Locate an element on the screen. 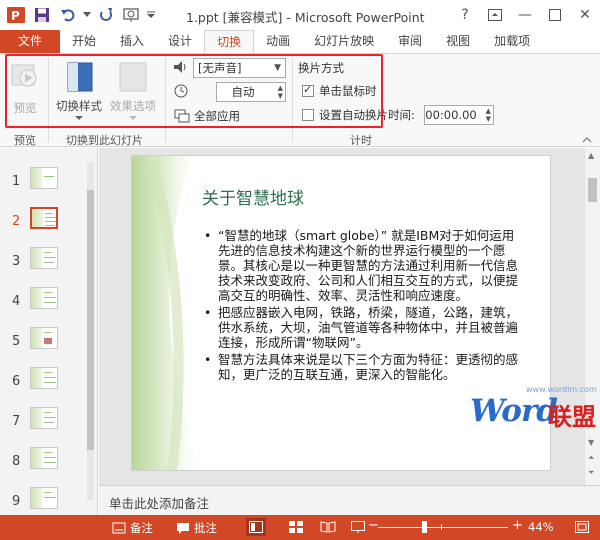  notes-pane: 单击此处添加备注 is located at coordinates (349, 500).